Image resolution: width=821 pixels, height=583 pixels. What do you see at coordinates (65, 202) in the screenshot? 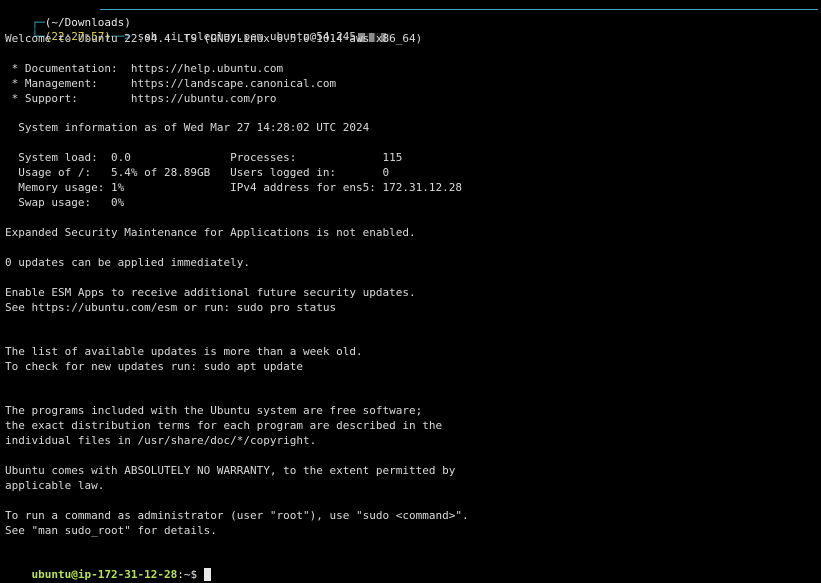
I see `output-line: Swap usage: 0%` at bounding box center [65, 202].